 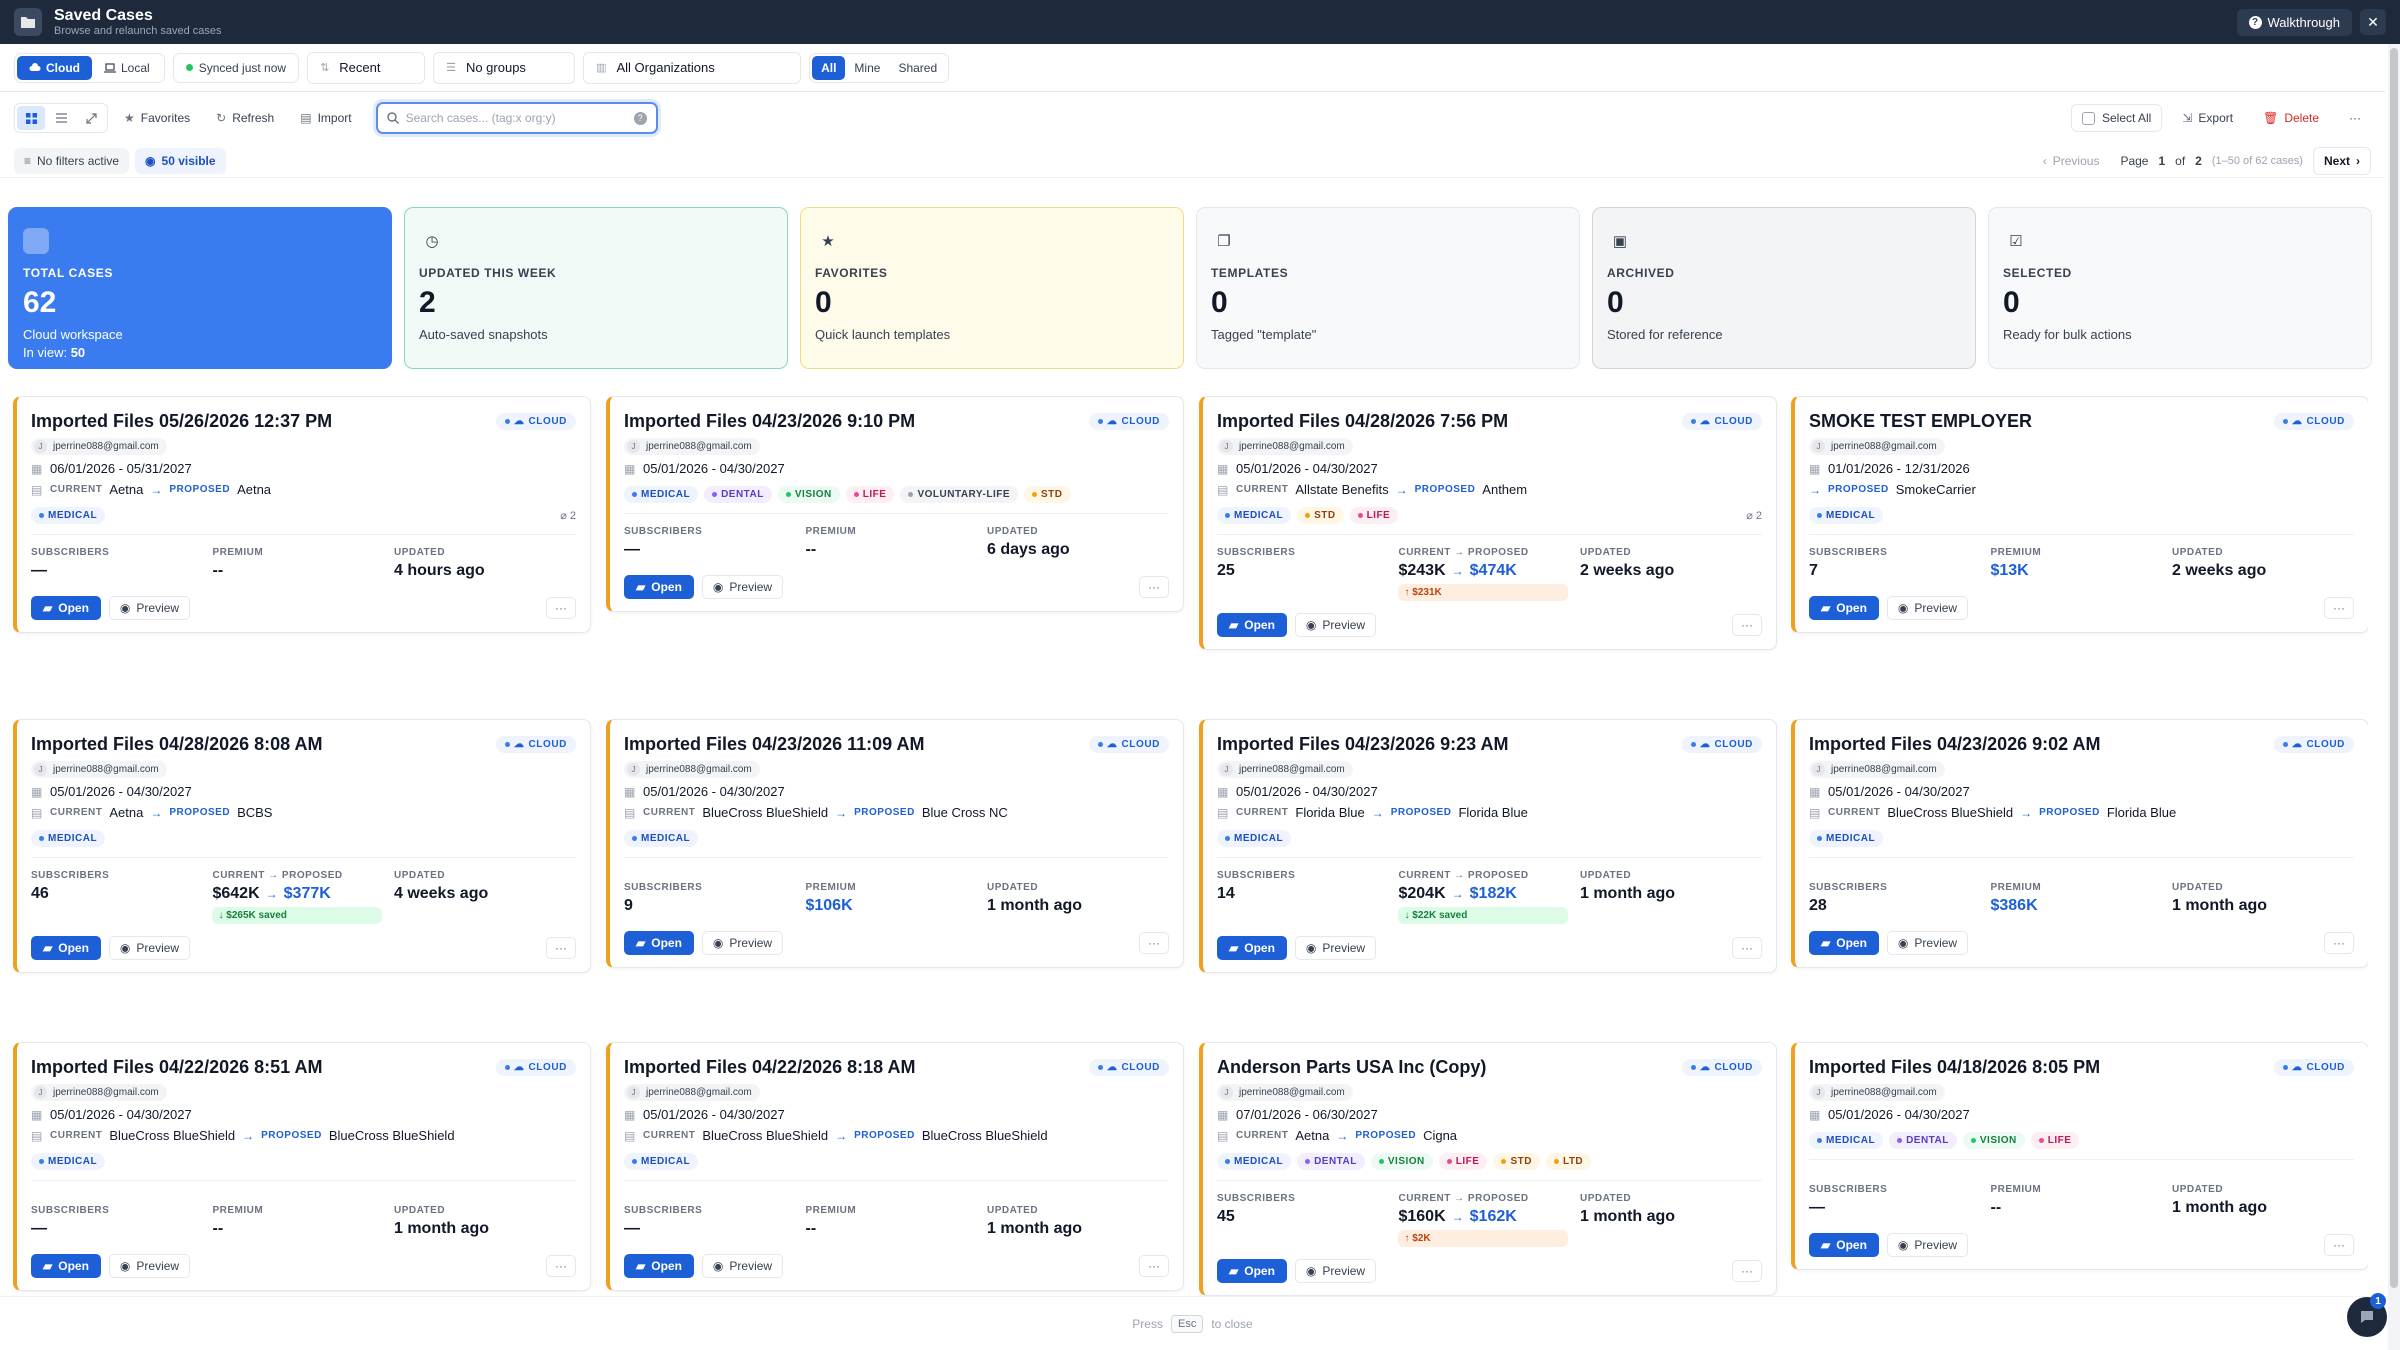 What do you see at coordinates (366, 67) in the screenshot?
I see `sort-select: ⇅ Recent` at bounding box center [366, 67].